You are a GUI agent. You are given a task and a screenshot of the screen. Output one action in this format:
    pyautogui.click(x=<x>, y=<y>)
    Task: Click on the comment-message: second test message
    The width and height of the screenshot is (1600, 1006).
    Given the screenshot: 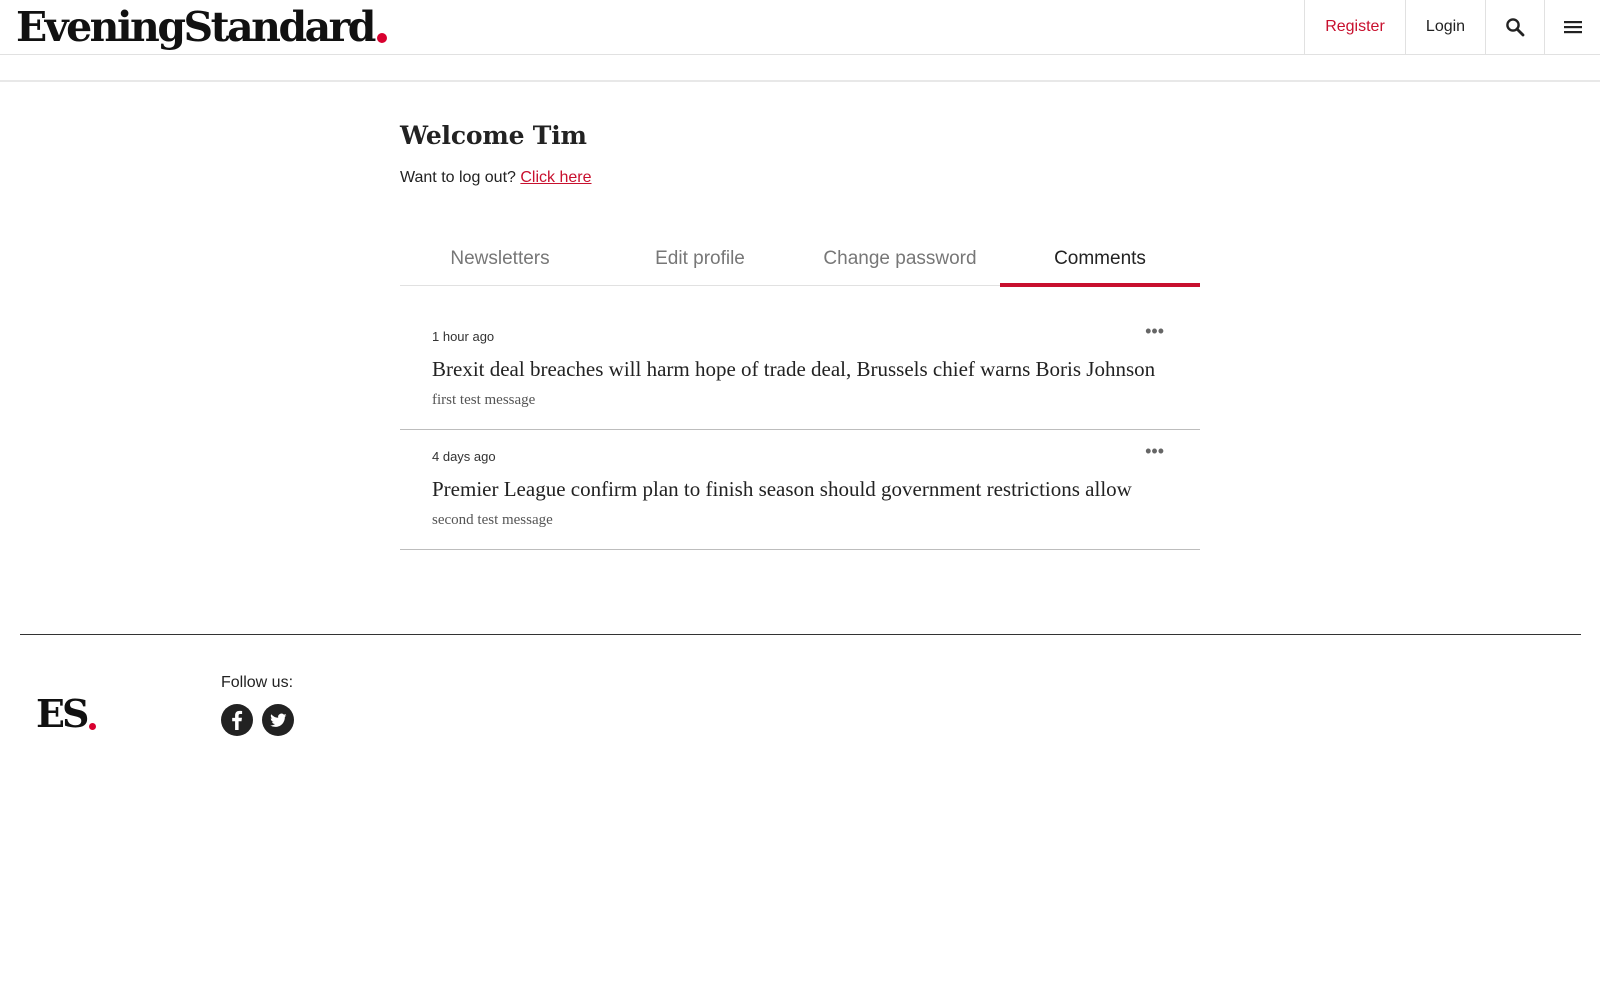 What is the action you would take?
    pyautogui.click(x=492, y=520)
    